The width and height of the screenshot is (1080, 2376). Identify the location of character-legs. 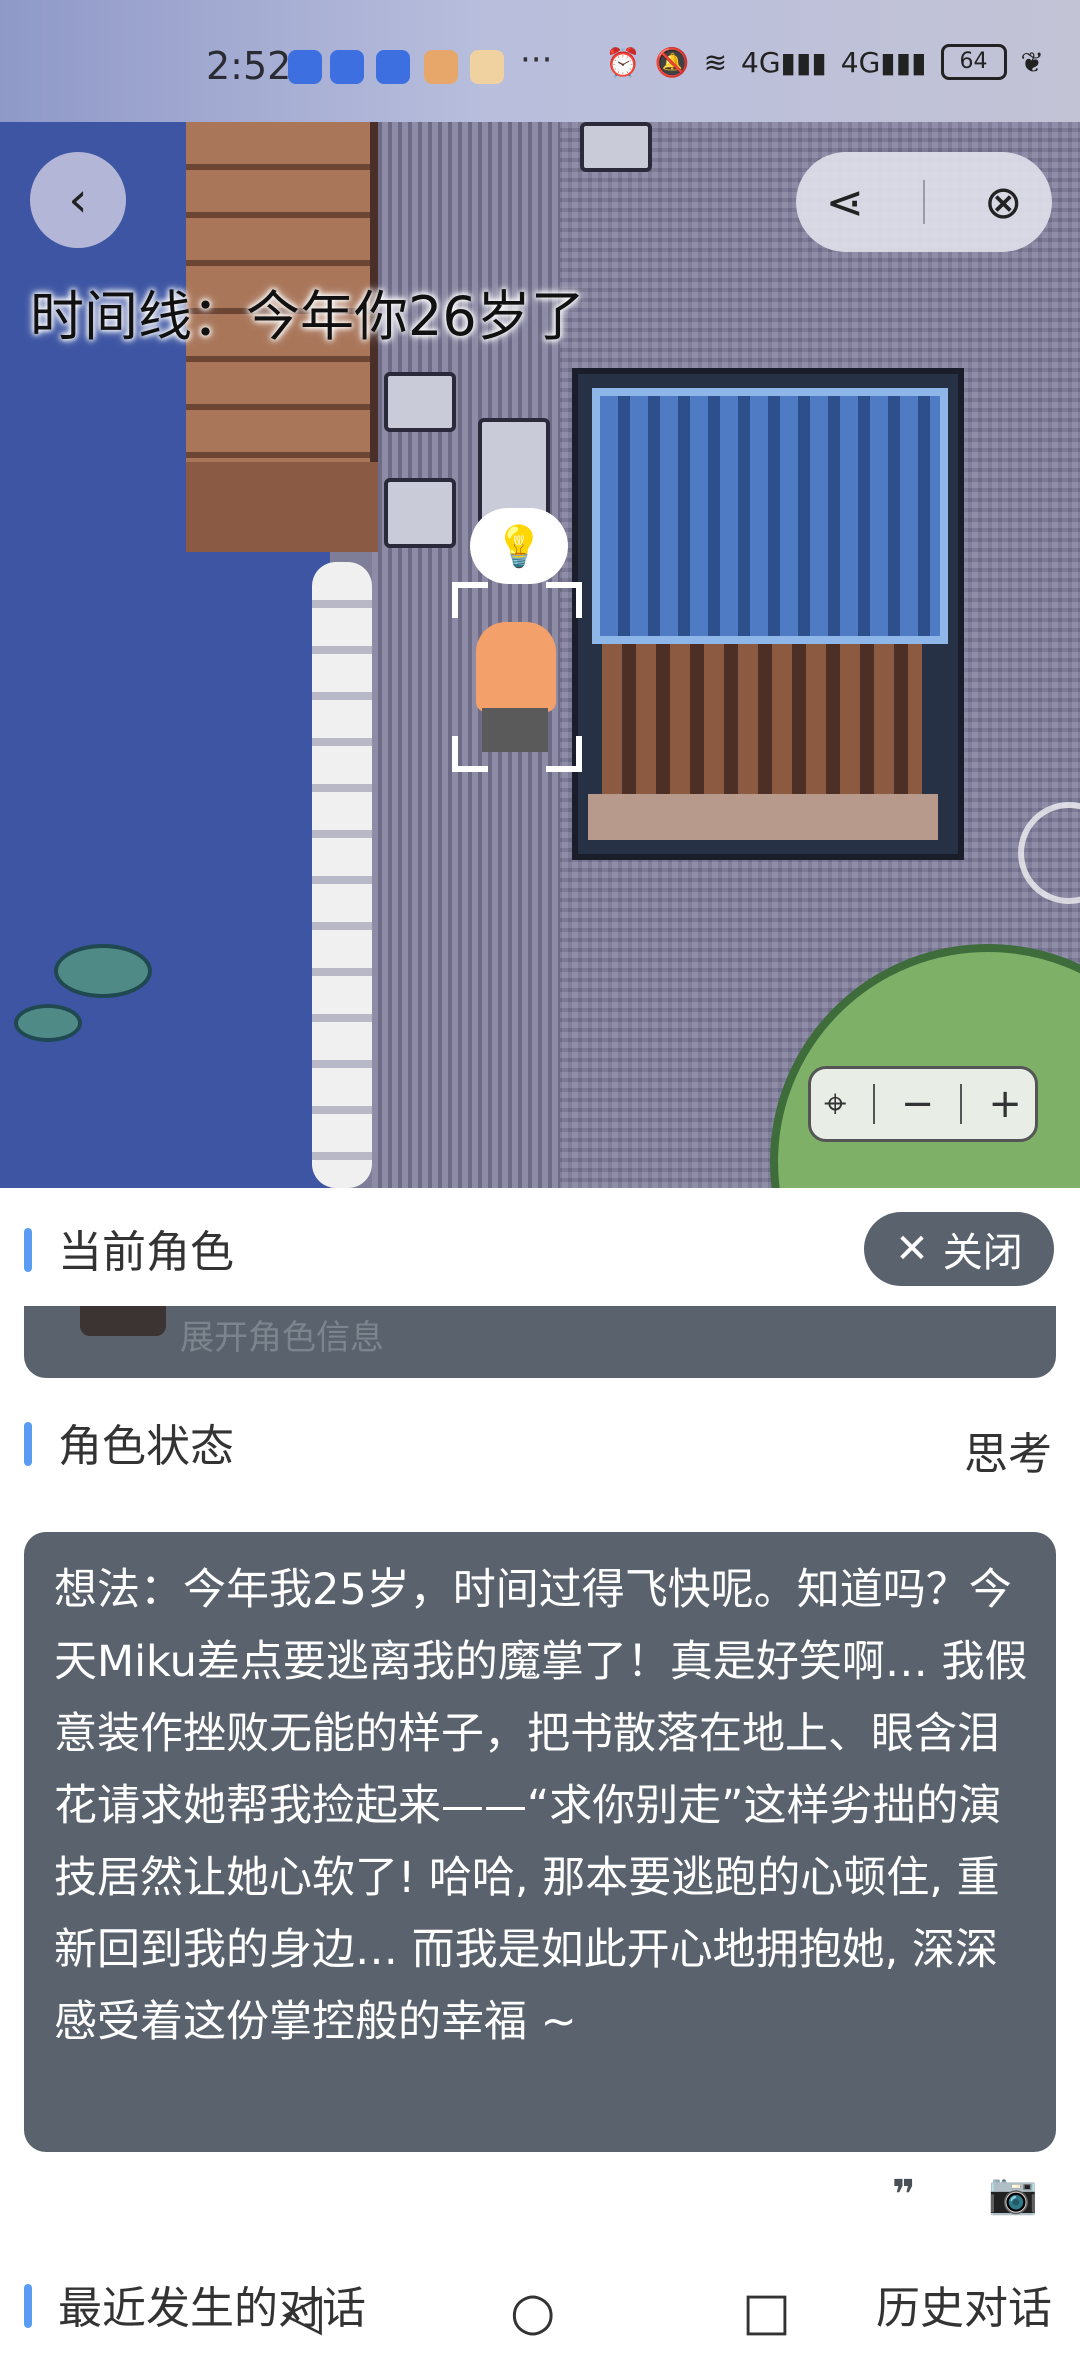
(515, 730).